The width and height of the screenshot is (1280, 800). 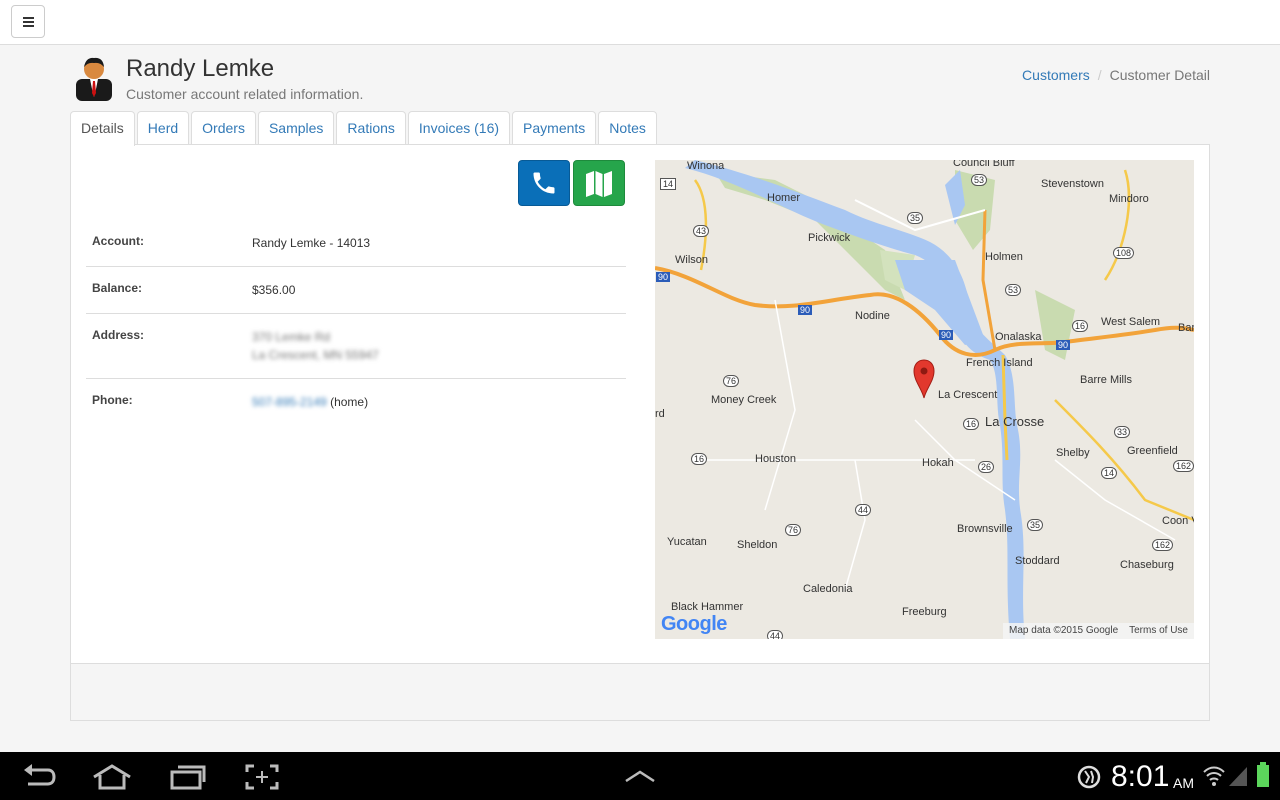 What do you see at coordinates (1056, 75) in the screenshot?
I see `breadcrumb-customers-link: Customers` at bounding box center [1056, 75].